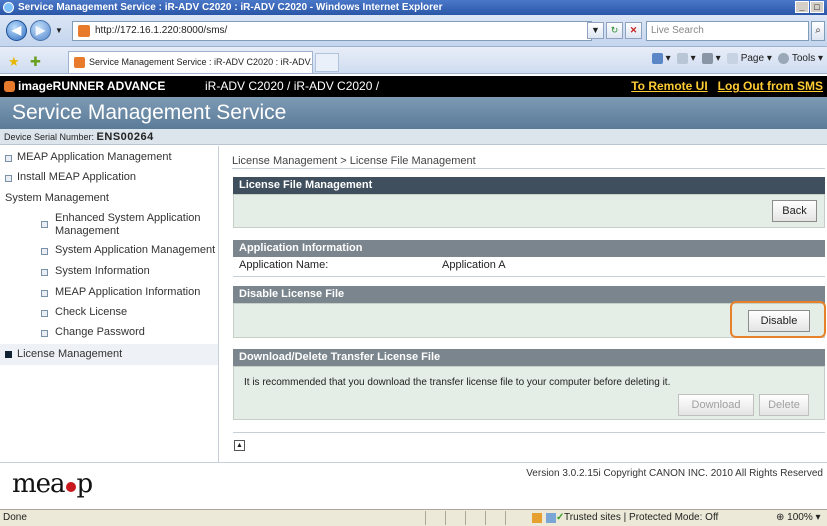 This screenshot has width=827, height=526. What do you see at coordinates (727, 31) in the screenshot?
I see `search-input: Live Search` at bounding box center [727, 31].